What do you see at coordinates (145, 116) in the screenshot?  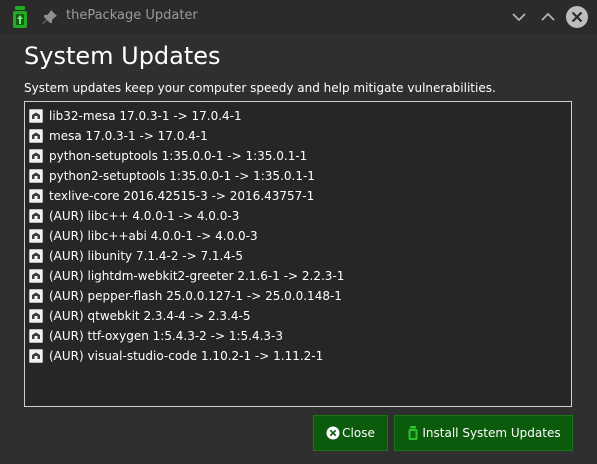 I see `update-list-item-label: lib32-mesa 17.0.3-1 -> 17.0.4-1` at bounding box center [145, 116].